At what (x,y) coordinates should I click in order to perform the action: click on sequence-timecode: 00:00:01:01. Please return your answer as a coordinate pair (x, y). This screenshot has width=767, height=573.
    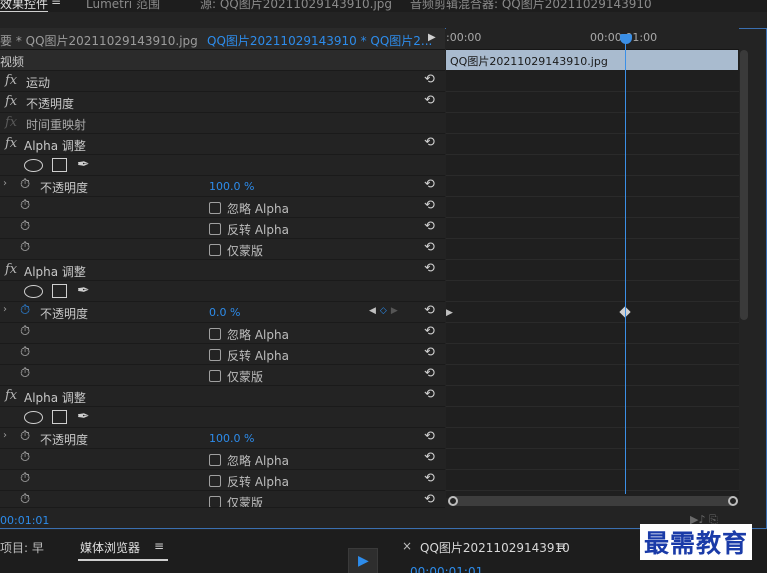
    Looking at the image, I should click on (446, 569).